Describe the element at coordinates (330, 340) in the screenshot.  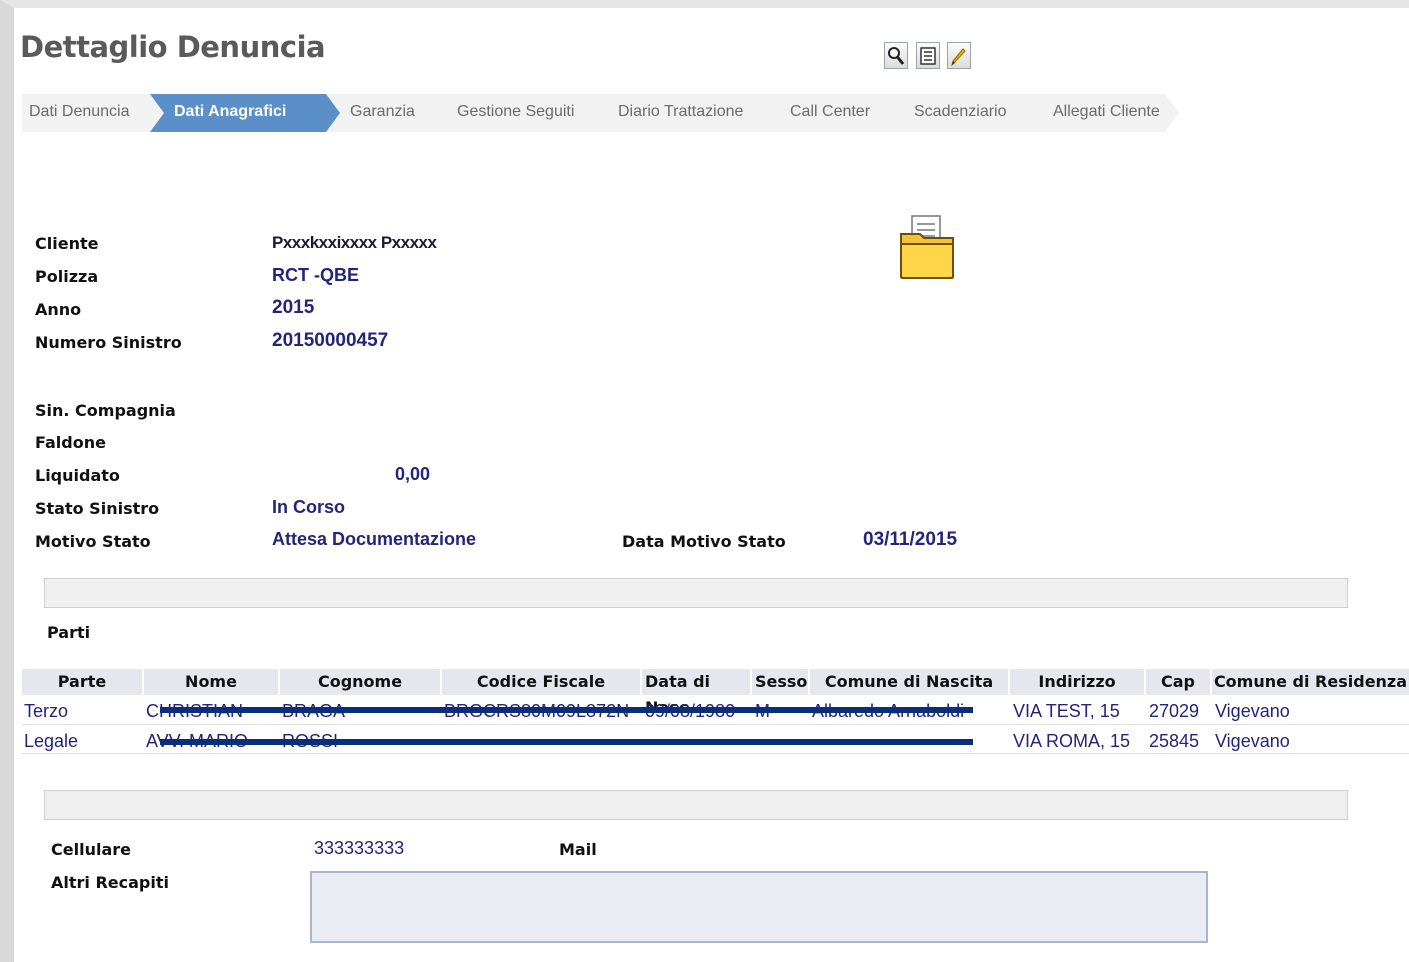
I see `numero-sinistro-value: 20150000457` at that location.